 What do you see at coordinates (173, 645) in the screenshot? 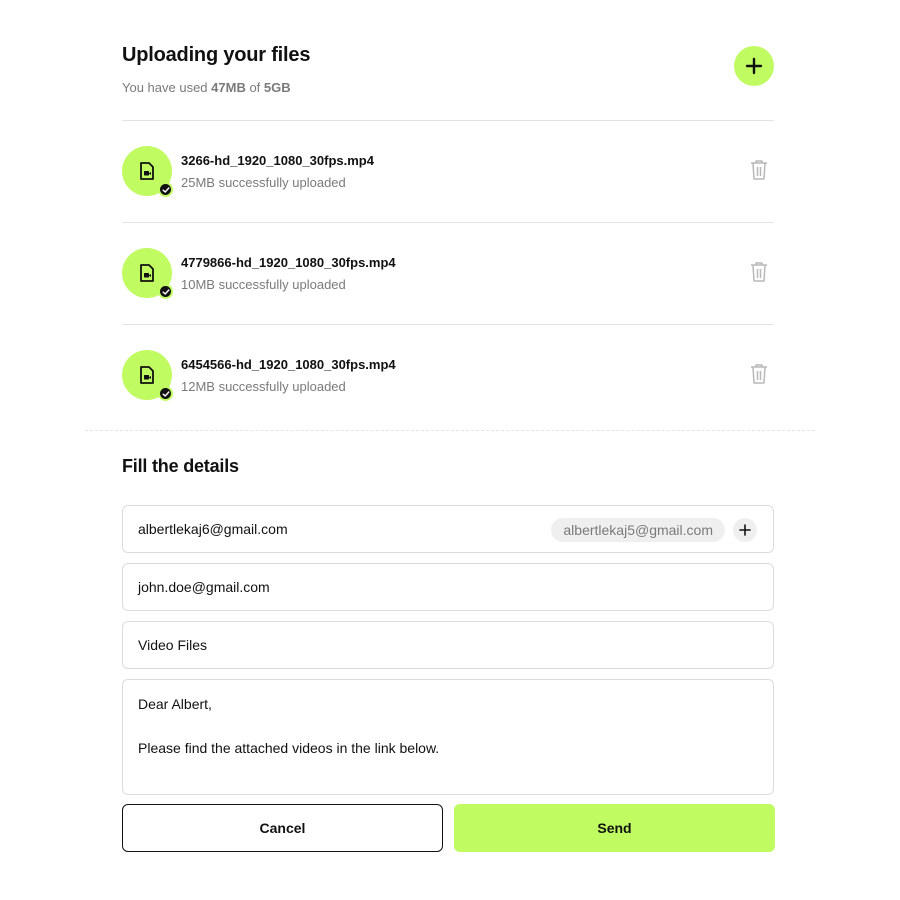
I see `subject-value: Video Files` at bounding box center [173, 645].